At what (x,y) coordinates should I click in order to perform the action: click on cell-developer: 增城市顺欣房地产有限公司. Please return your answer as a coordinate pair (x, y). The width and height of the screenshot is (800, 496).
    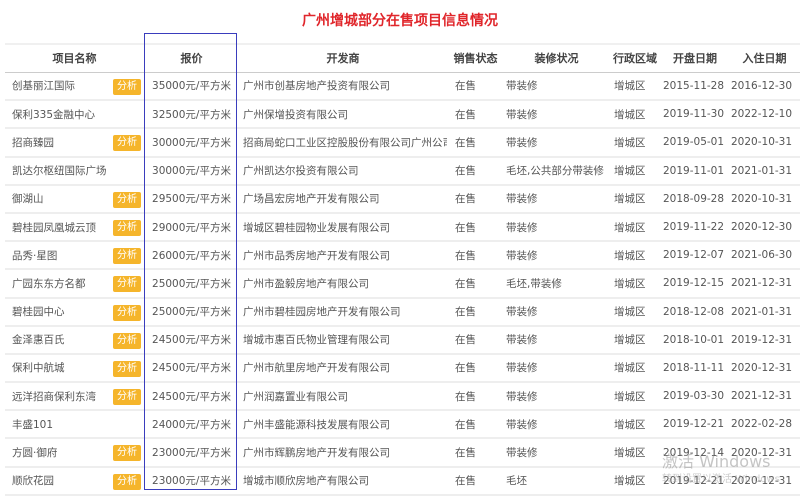
    Looking at the image, I should click on (343, 481).